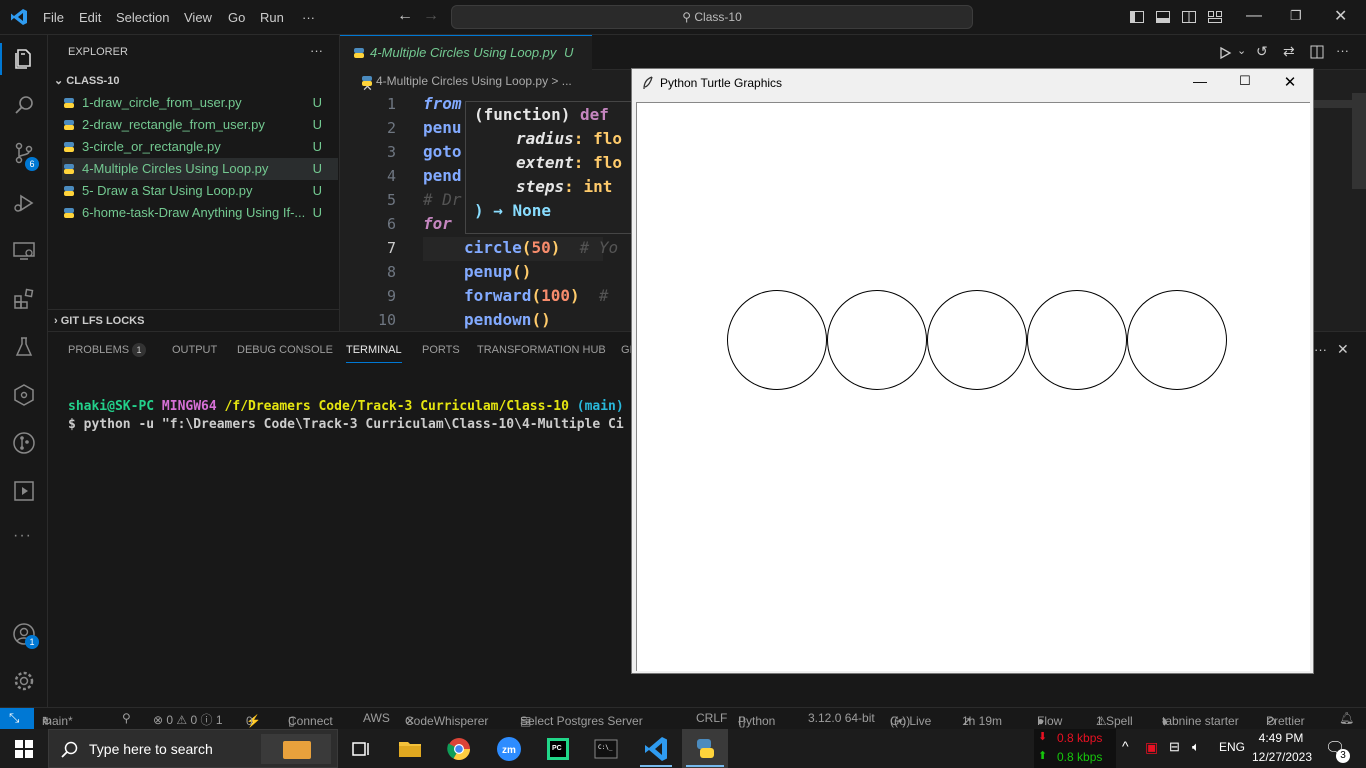 The image size is (1366, 768). What do you see at coordinates (24, 395) in the screenshot?
I see `gitlens-icon` at bounding box center [24, 395].